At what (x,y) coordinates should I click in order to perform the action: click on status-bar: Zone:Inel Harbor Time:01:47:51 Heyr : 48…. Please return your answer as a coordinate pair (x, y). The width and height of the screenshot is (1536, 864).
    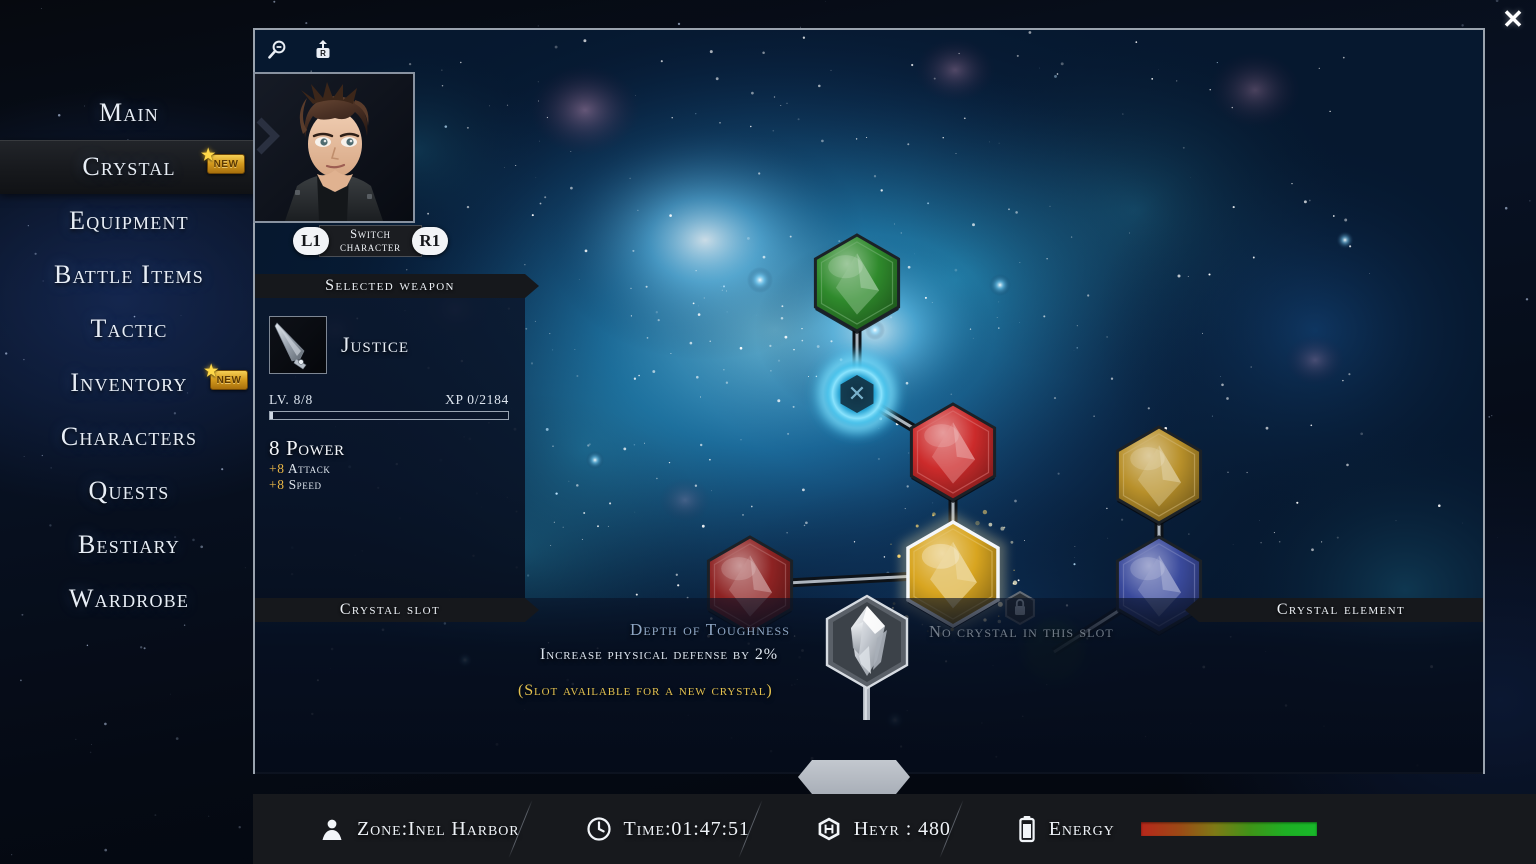
    Looking at the image, I should click on (894, 829).